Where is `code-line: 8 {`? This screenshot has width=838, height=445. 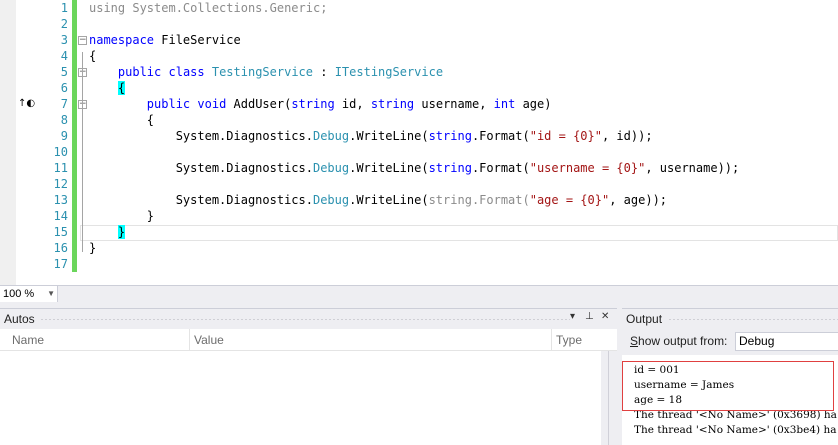
code-line: 8 { is located at coordinates (419, 120).